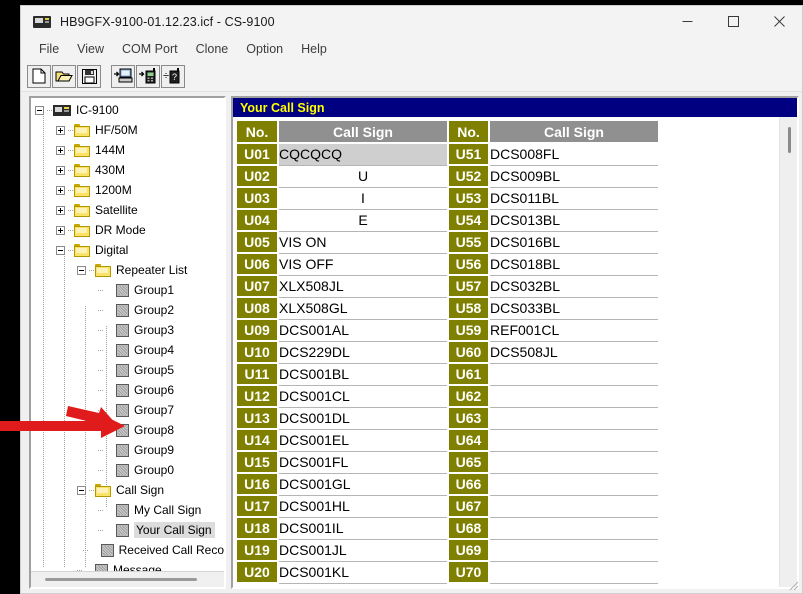 This screenshot has width=803, height=594. What do you see at coordinates (574, 198) in the screenshot?
I see `callsign-cell-right: DCS011BL` at bounding box center [574, 198].